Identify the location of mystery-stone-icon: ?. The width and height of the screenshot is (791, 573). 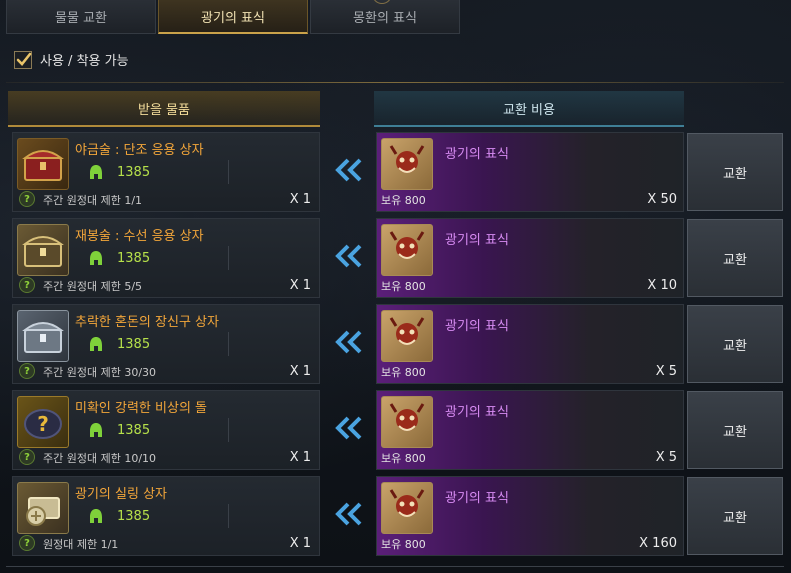
(43, 422).